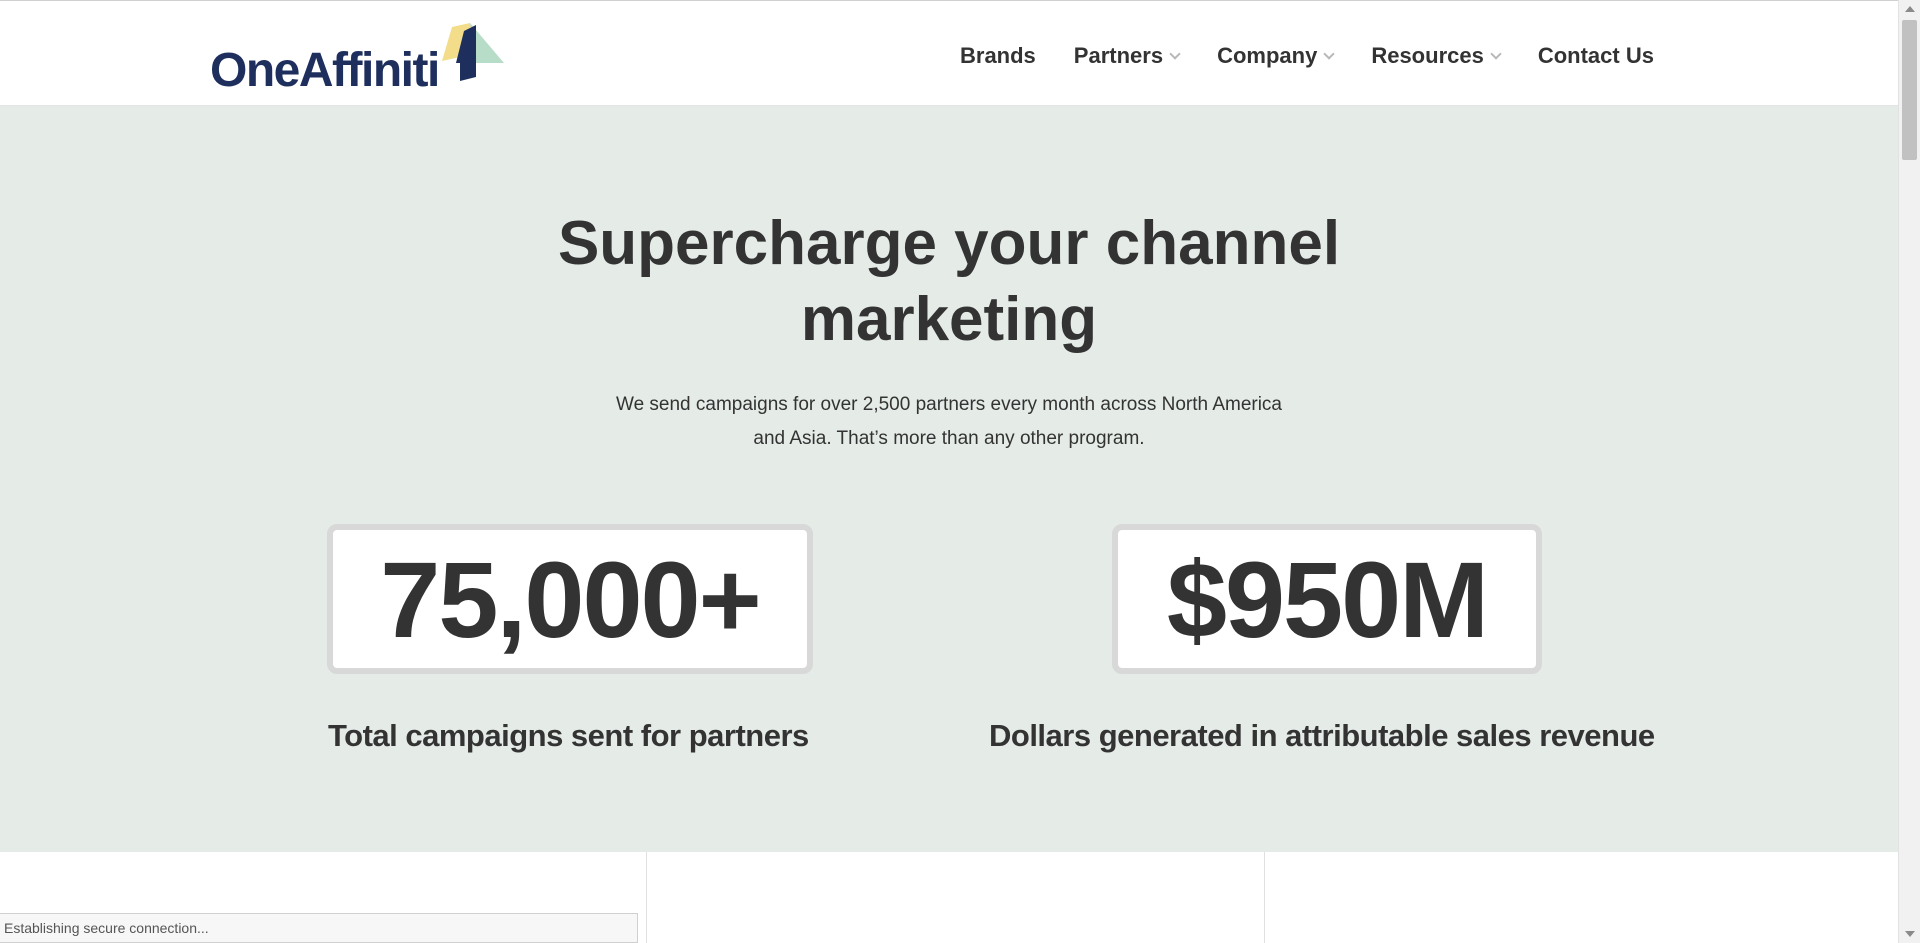  What do you see at coordinates (1267, 55) in the screenshot?
I see `nav-company-label: Company` at bounding box center [1267, 55].